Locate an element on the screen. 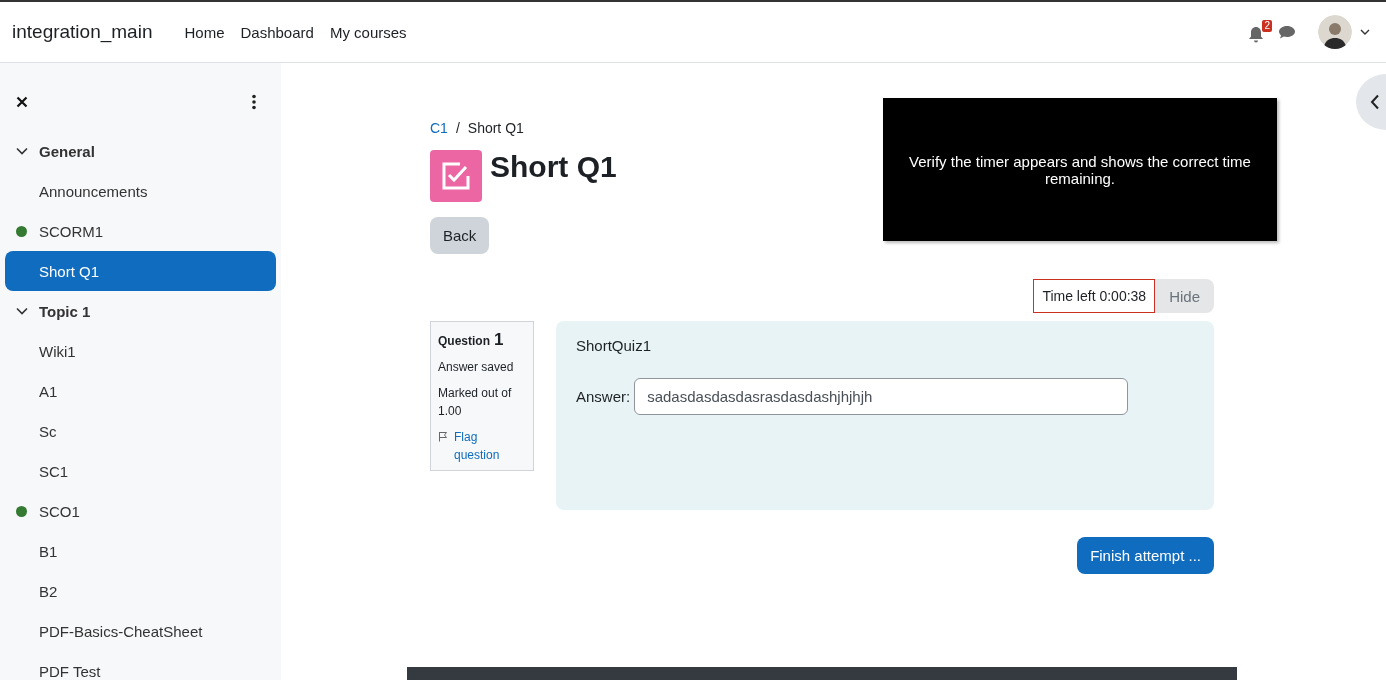 This screenshot has width=1386, height=680. close-icon is located at coordinates (22, 102).